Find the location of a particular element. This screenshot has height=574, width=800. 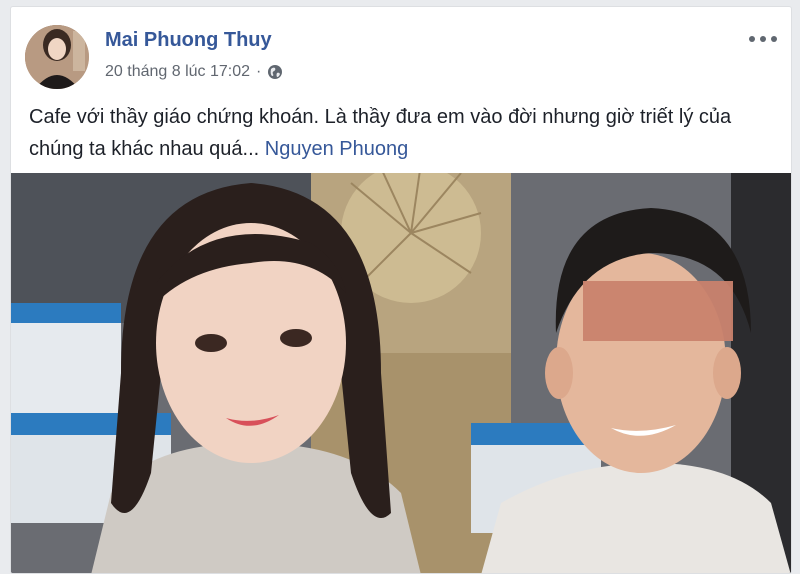

tagged-person-link: Nguyen Phuong is located at coordinates (336, 149).